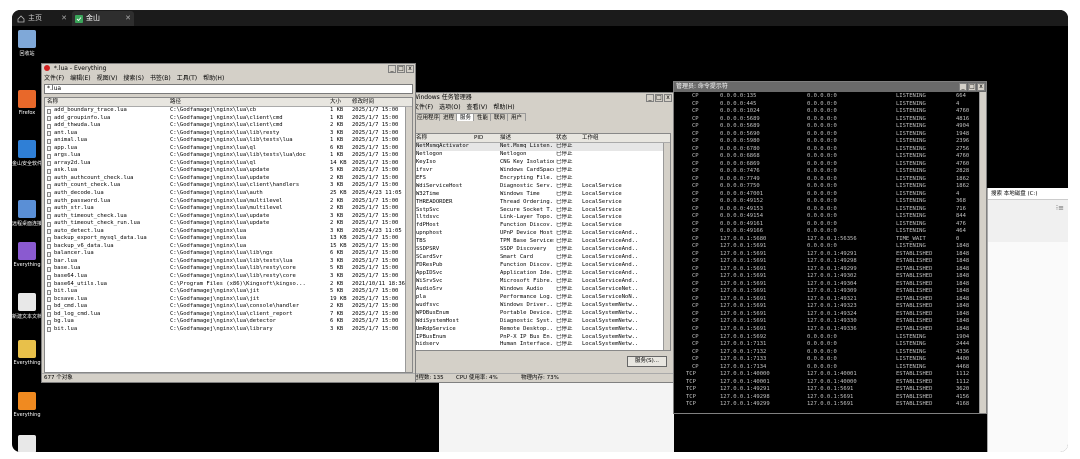 This screenshot has width=1080, height=459. Describe the element at coordinates (505, 138) in the screenshot. I see `column-header: 描述` at that location.